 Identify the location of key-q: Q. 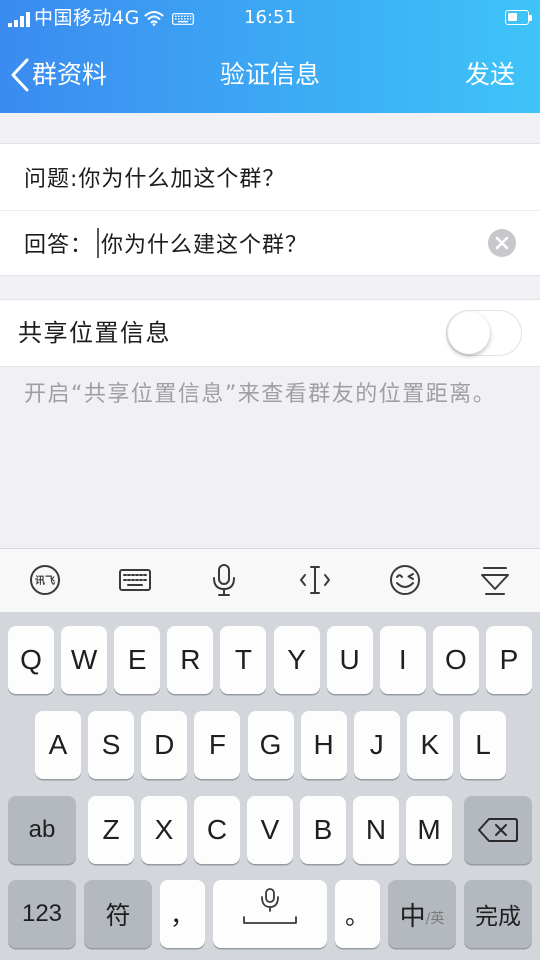
(31, 660).